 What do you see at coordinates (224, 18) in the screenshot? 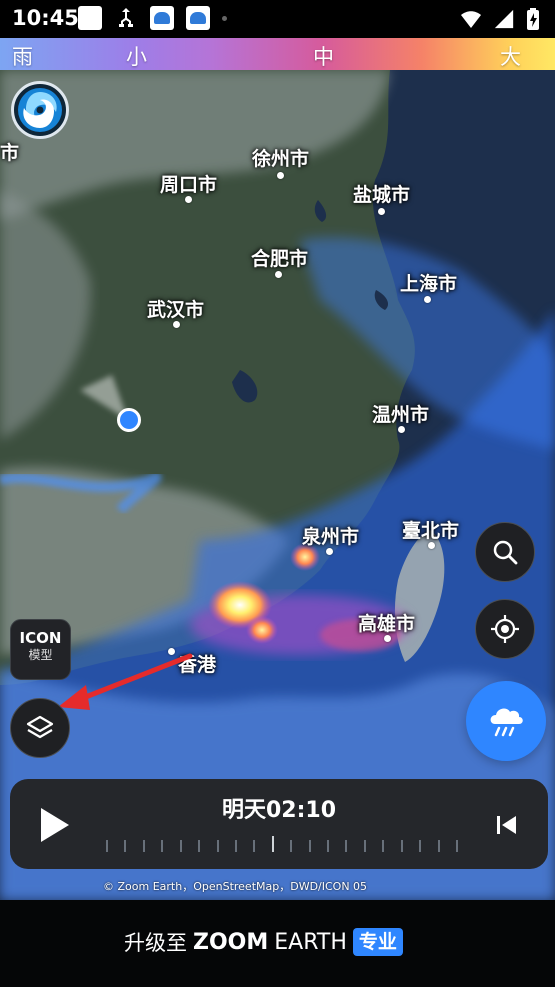
I see `status-more-dot` at bounding box center [224, 18].